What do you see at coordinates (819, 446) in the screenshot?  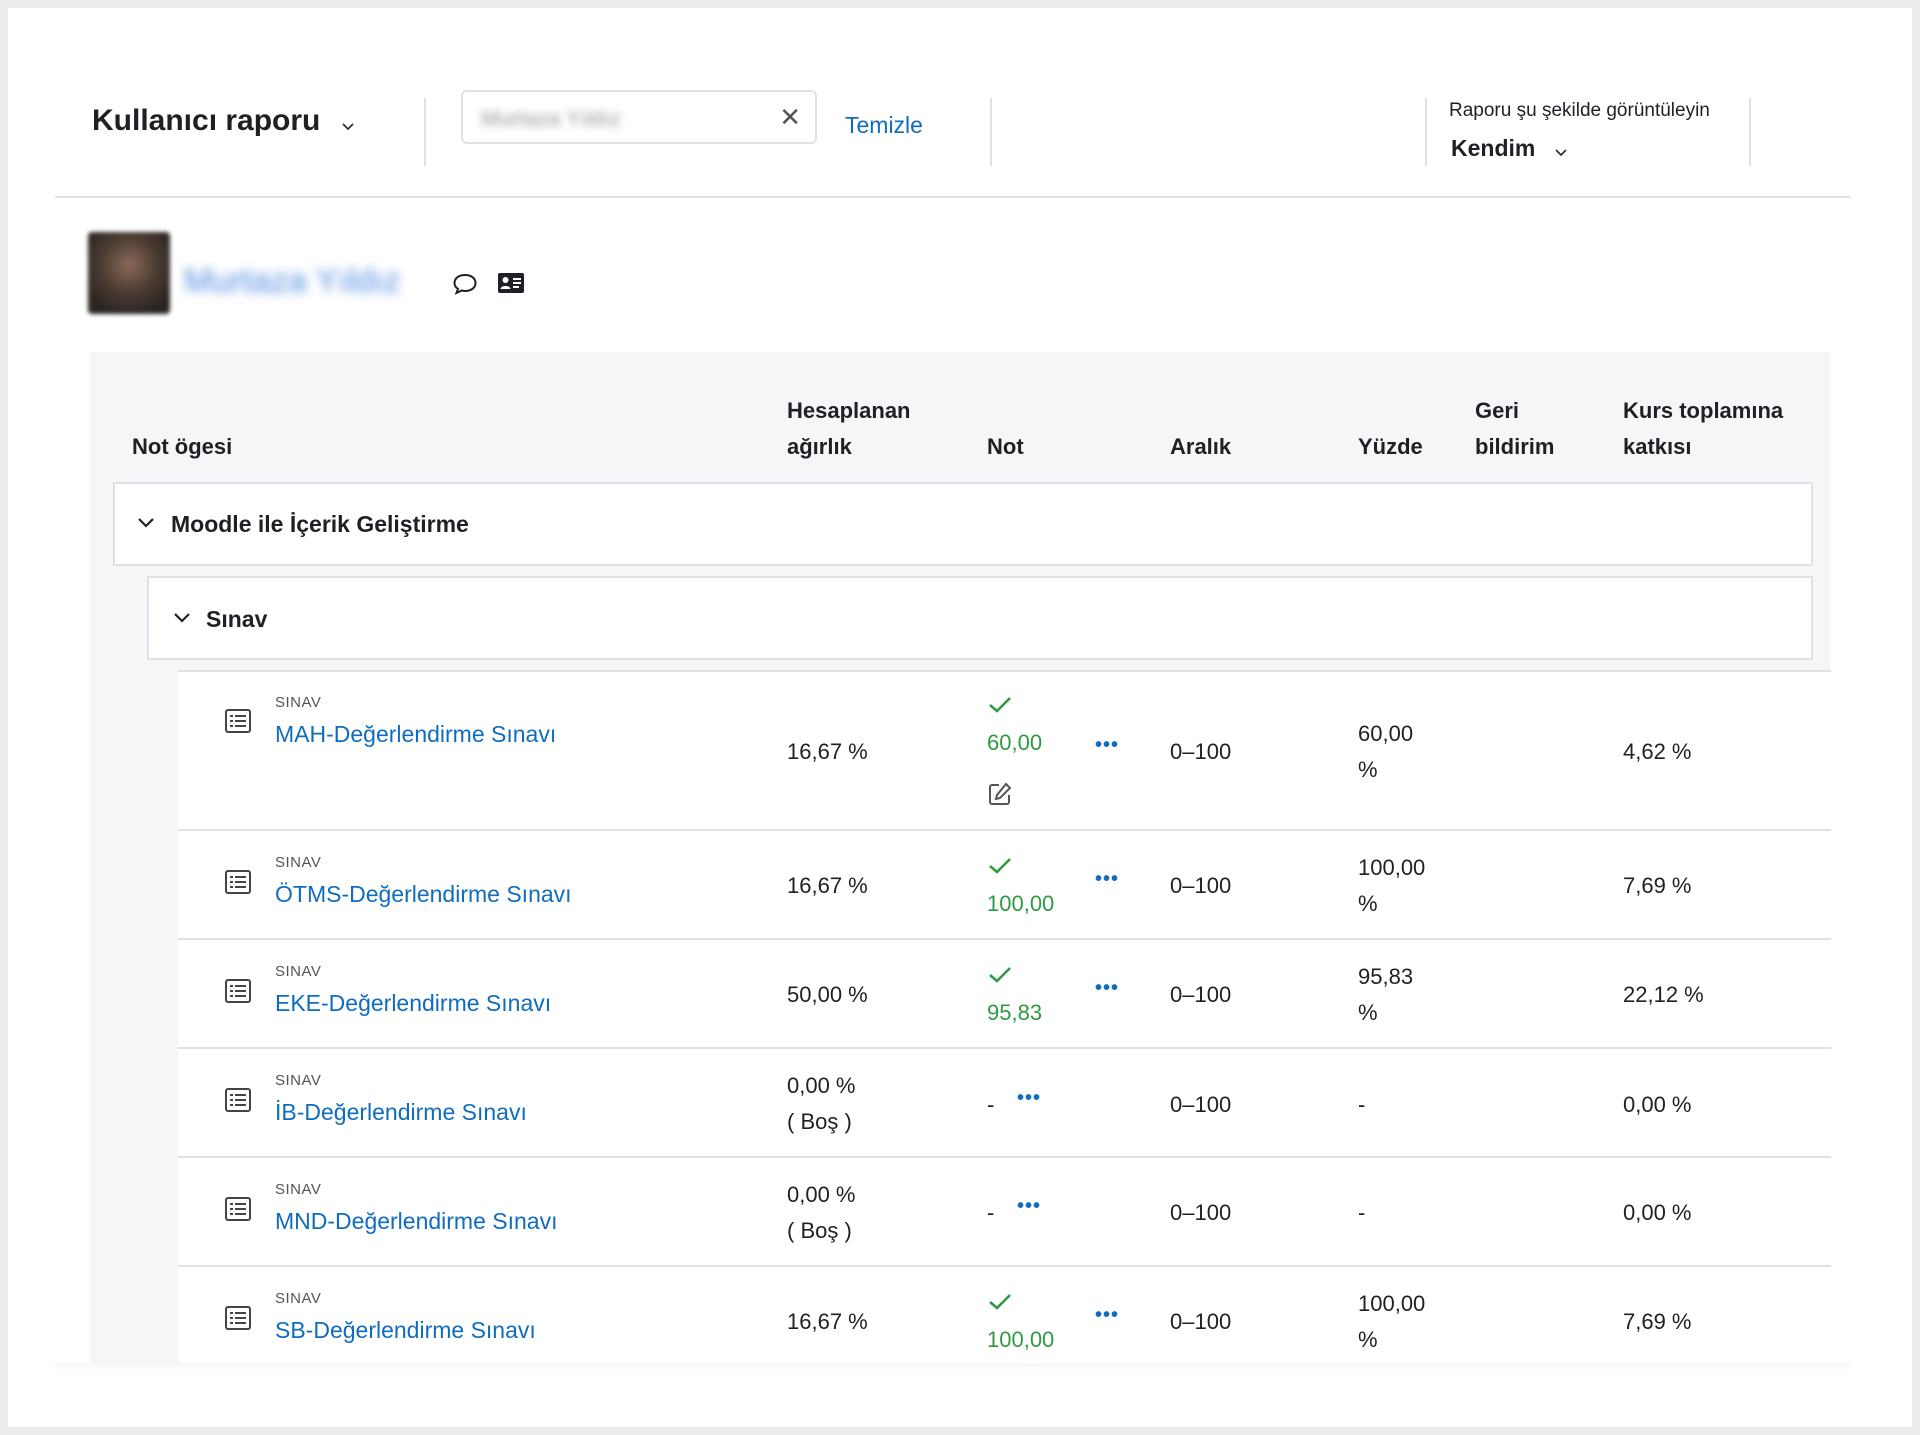 I see `col-header-weight-line2: ağırlık` at bounding box center [819, 446].